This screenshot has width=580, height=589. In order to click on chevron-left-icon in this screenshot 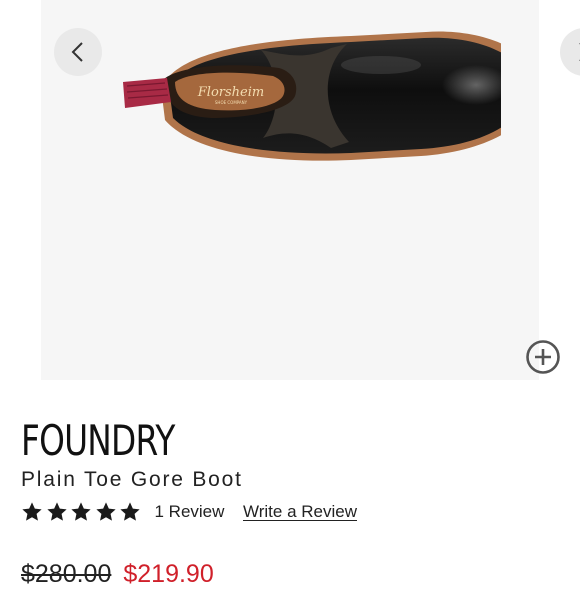, I will do `click(77, 52)`.